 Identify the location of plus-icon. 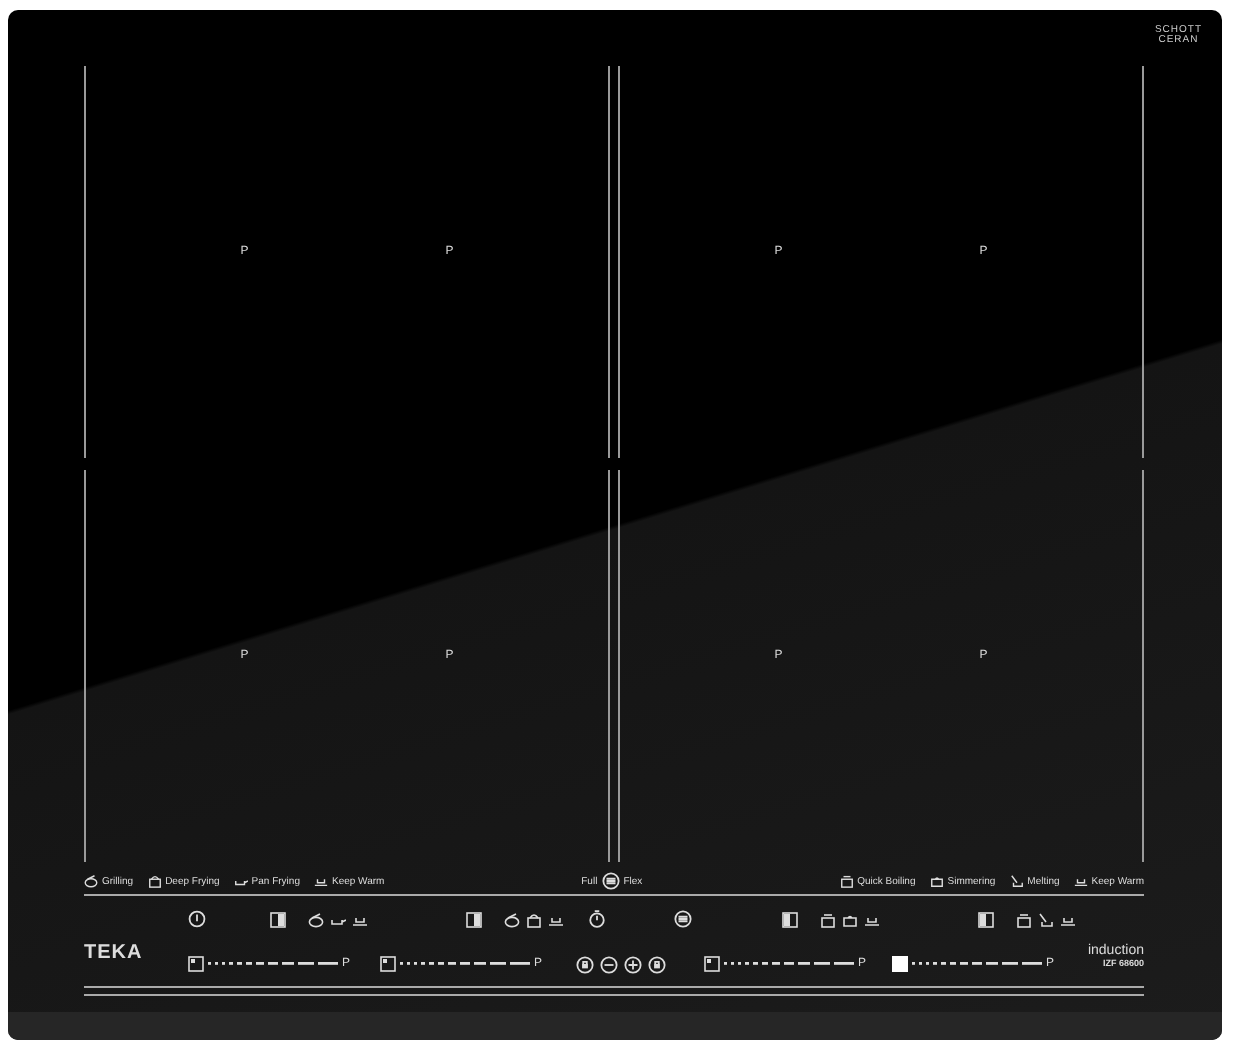
(633, 964).